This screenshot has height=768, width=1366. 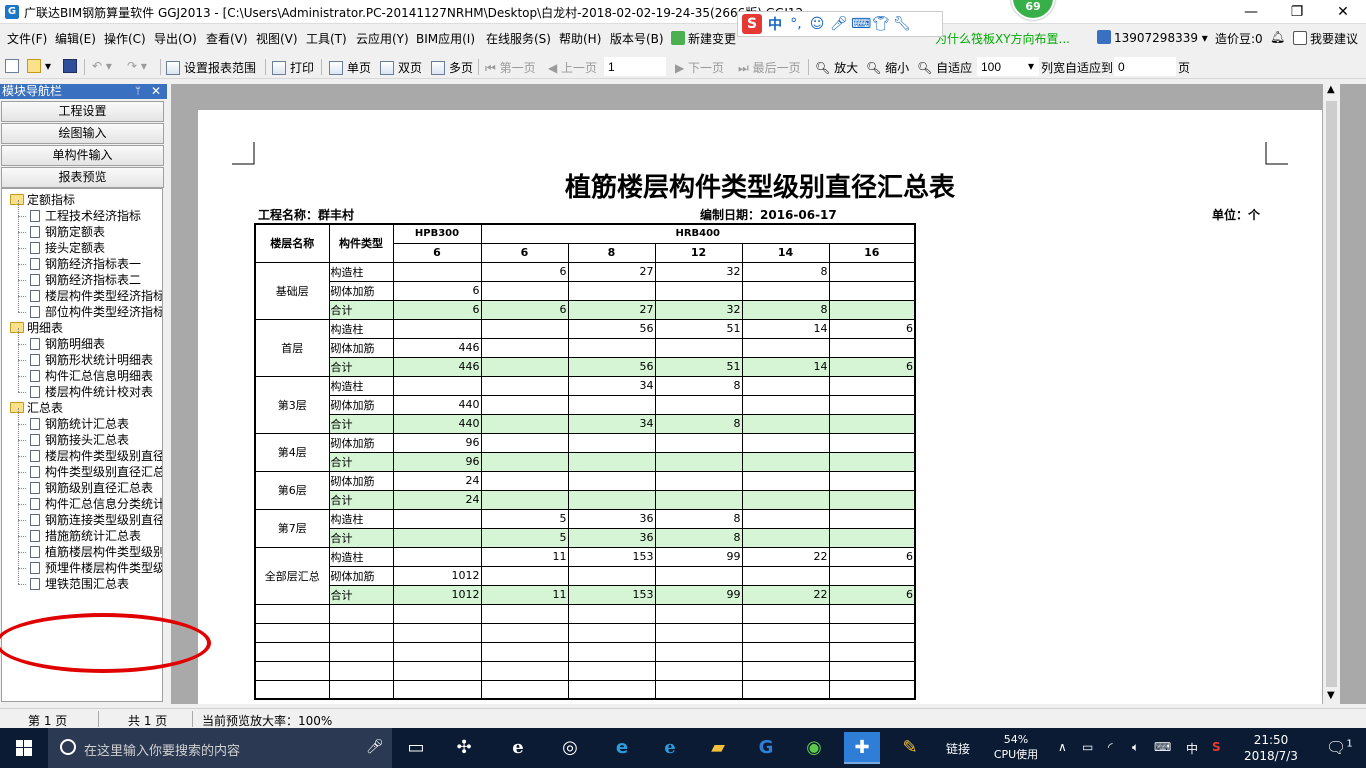 What do you see at coordinates (220, 748) in the screenshot?
I see `taskbar-search-box: 在这里输入你要搜索的内容 🎤︎` at bounding box center [220, 748].